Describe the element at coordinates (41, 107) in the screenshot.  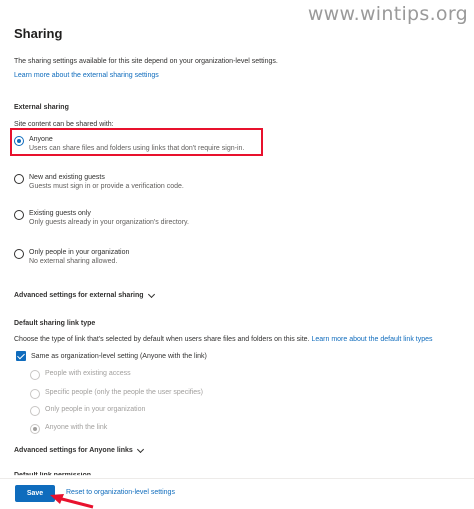
I see `external-sharing-heading: External sharing` at that location.